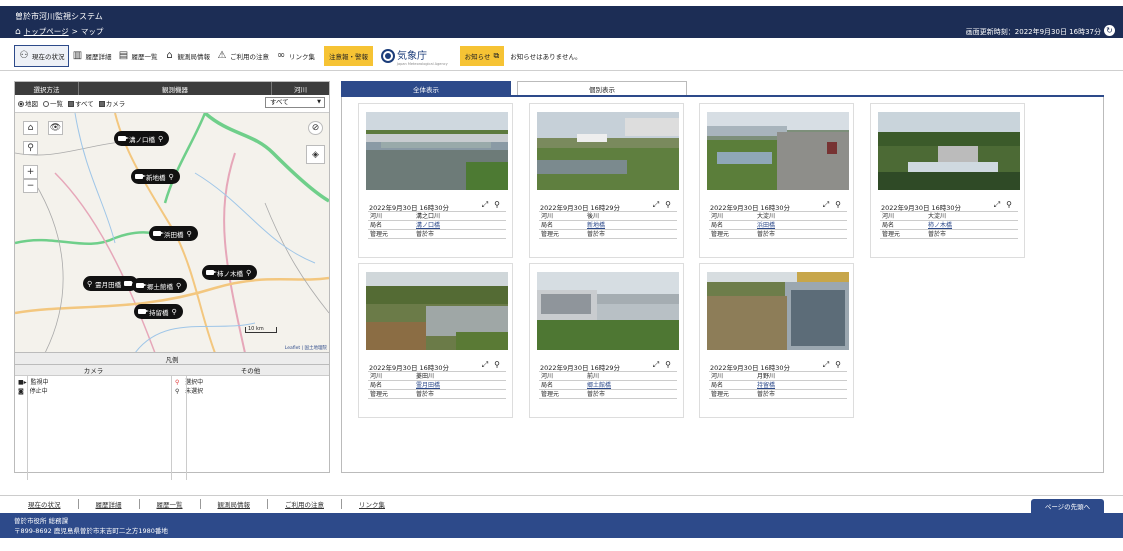  I want to click on station-link: 持留橋, so click(802, 385).